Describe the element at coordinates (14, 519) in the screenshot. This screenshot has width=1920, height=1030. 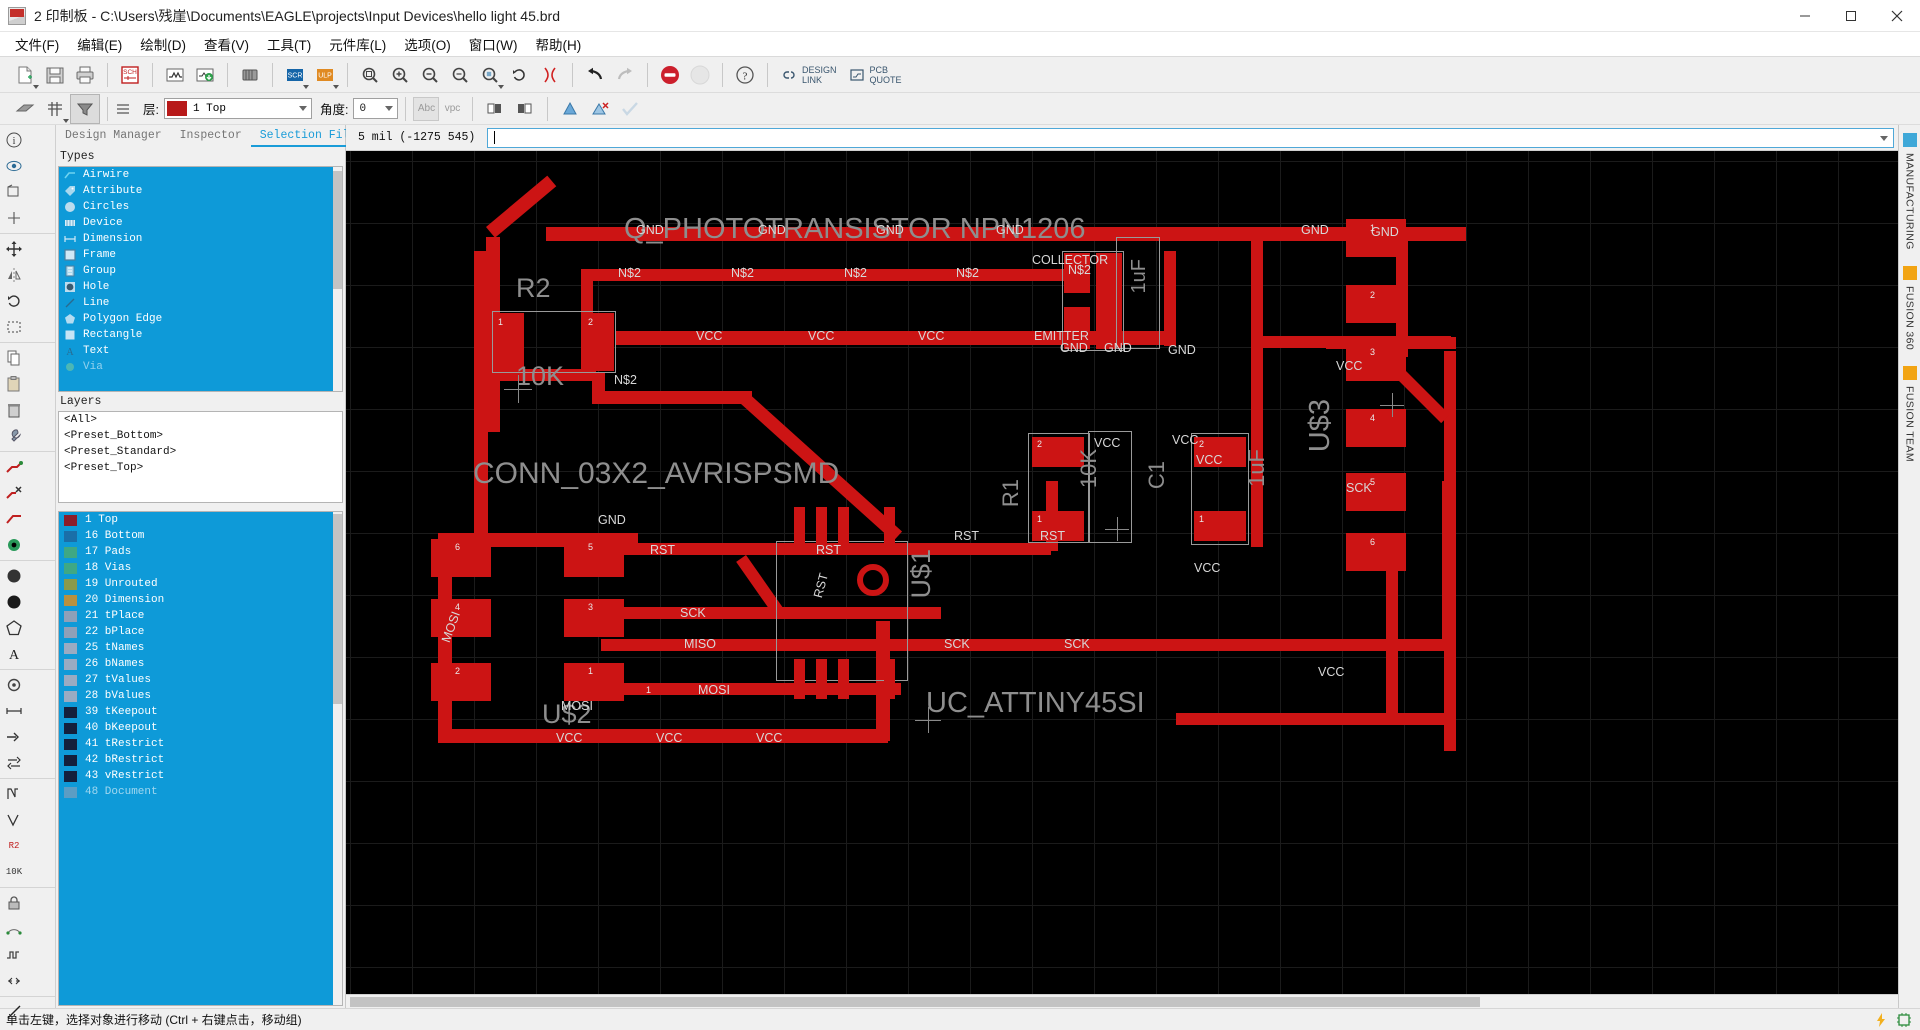
I see `wire-icon` at that location.